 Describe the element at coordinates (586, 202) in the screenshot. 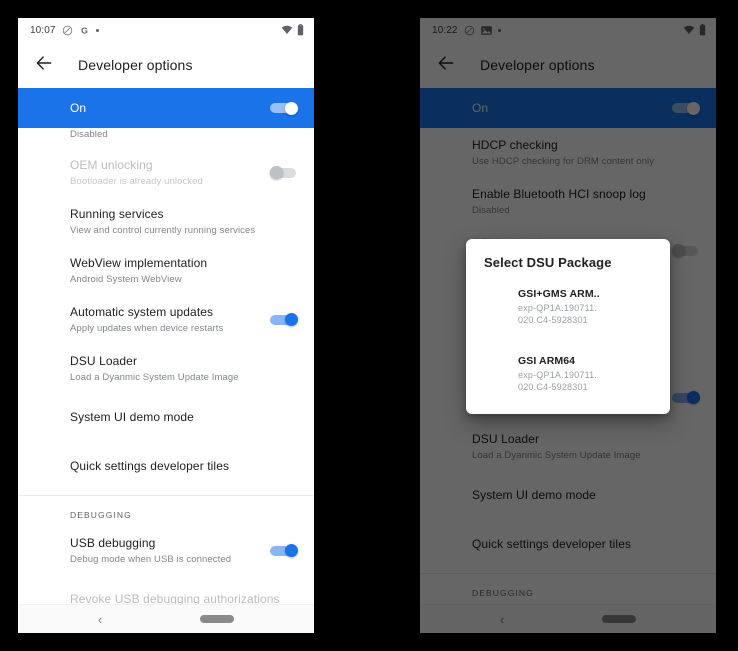

I see `row-texts: Enable Bluetooth HCI snoop log Disabled` at that location.